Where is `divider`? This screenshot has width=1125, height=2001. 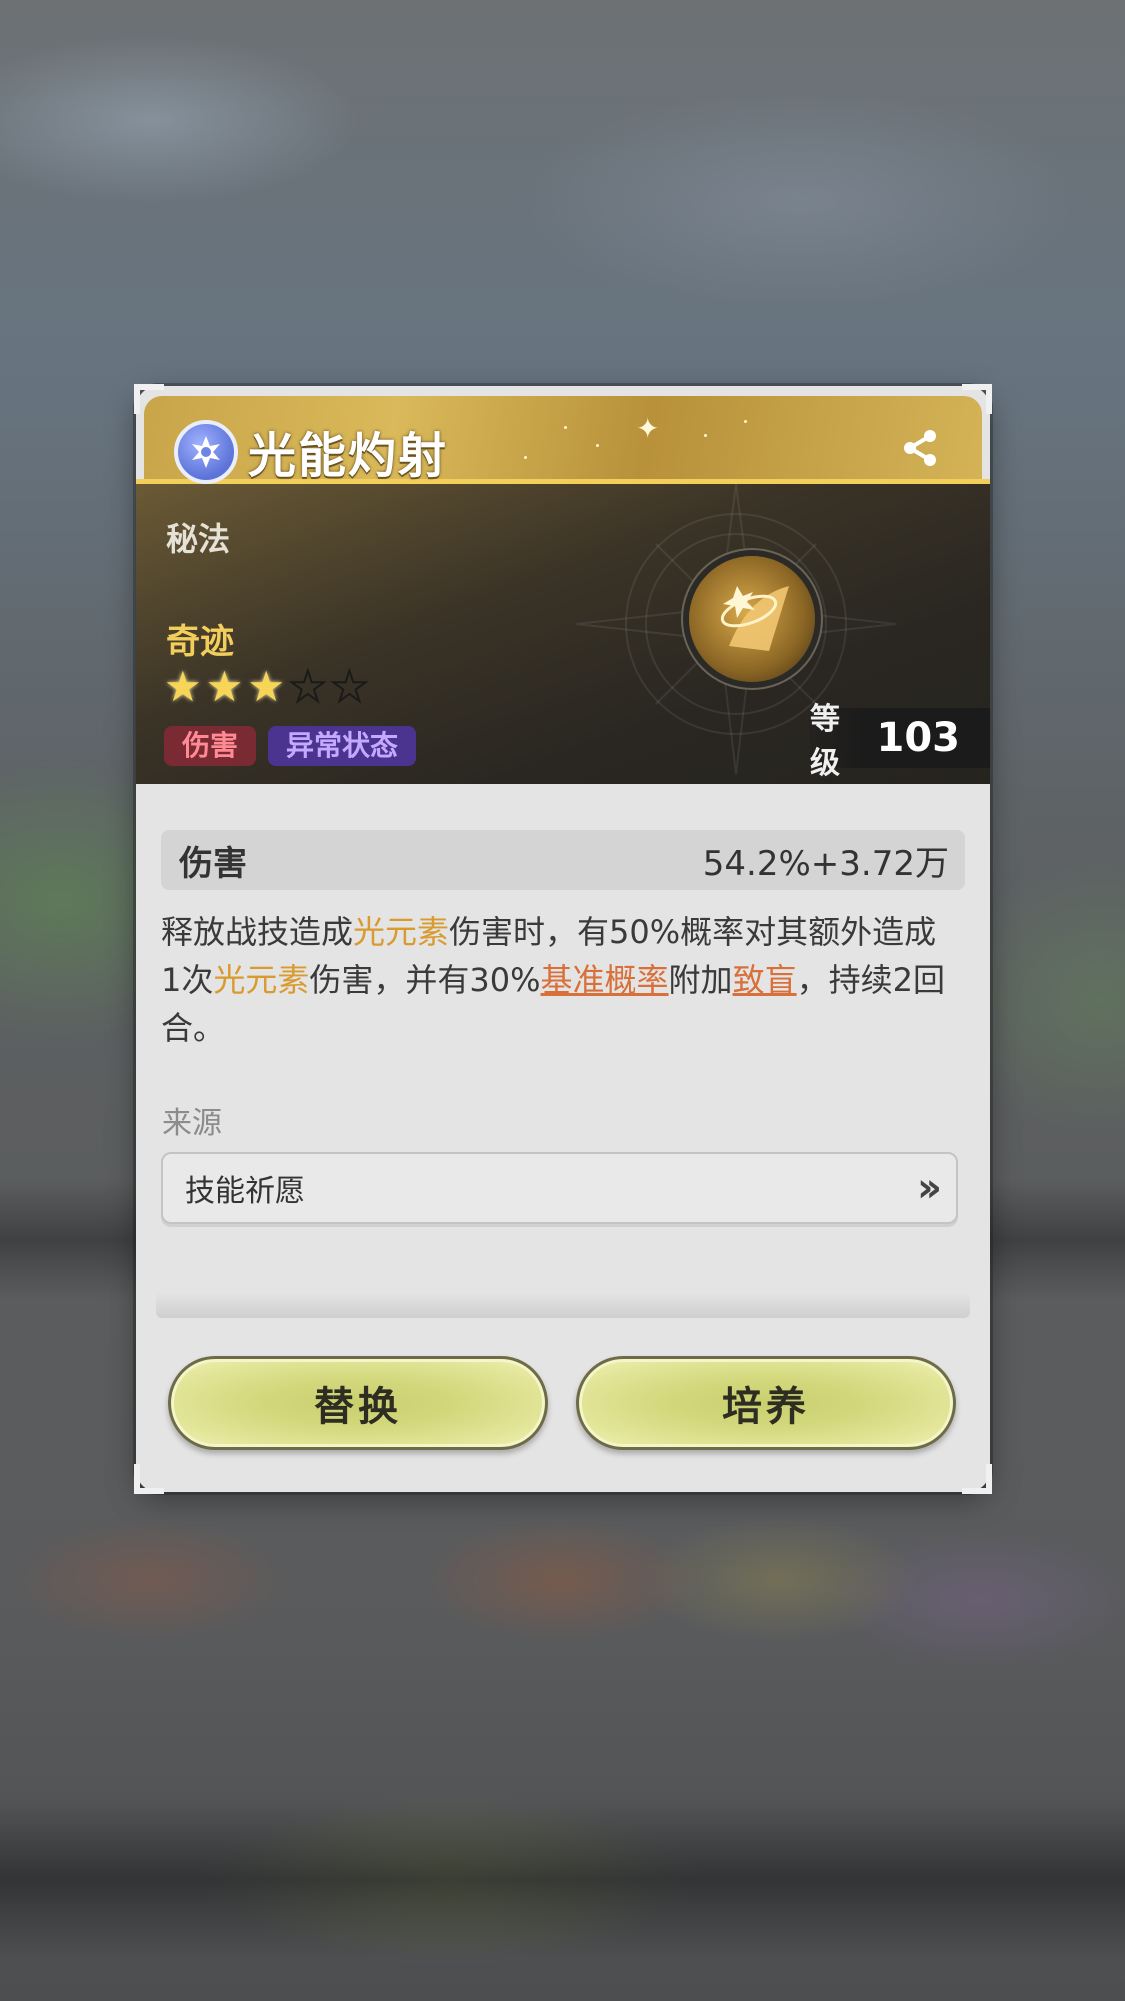
divider is located at coordinates (563, 1305).